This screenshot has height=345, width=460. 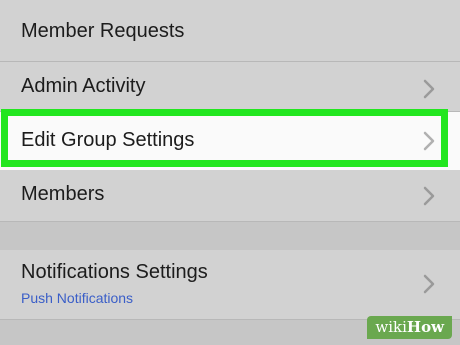 I want to click on list-item-label: Notifications Settings, so click(x=114, y=272).